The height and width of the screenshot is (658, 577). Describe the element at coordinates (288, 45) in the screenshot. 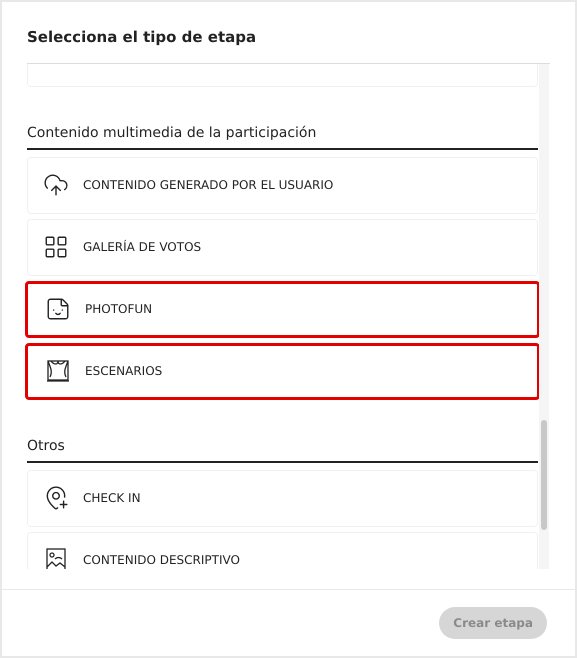

I see `dialog-title: Selecciona el tipo de etapa` at that location.